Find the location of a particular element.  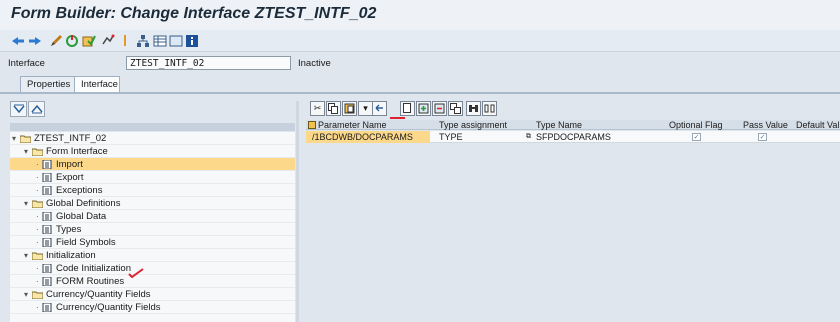

tree-node-label: FORM Routines is located at coordinates (90, 281).